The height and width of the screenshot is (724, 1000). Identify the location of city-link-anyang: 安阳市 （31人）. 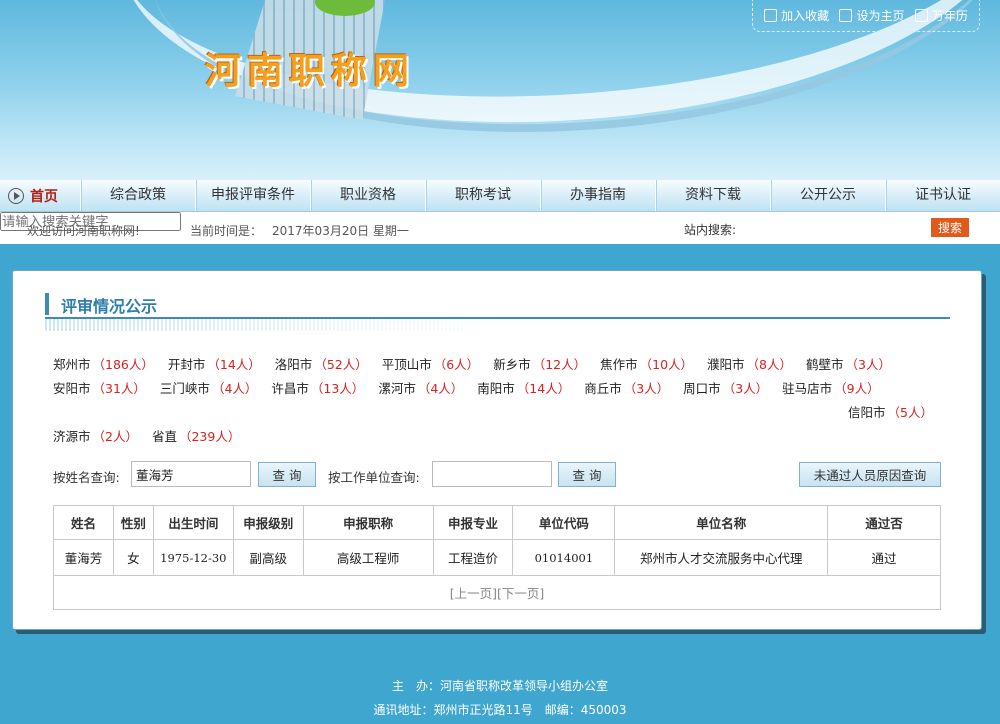
(99, 387).